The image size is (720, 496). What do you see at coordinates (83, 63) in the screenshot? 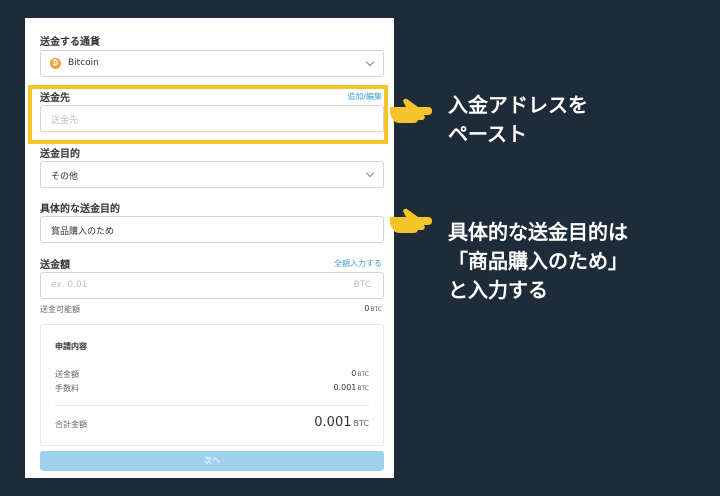
I see `currency-select-value: Bitcoin` at bounding box center [83, 63].